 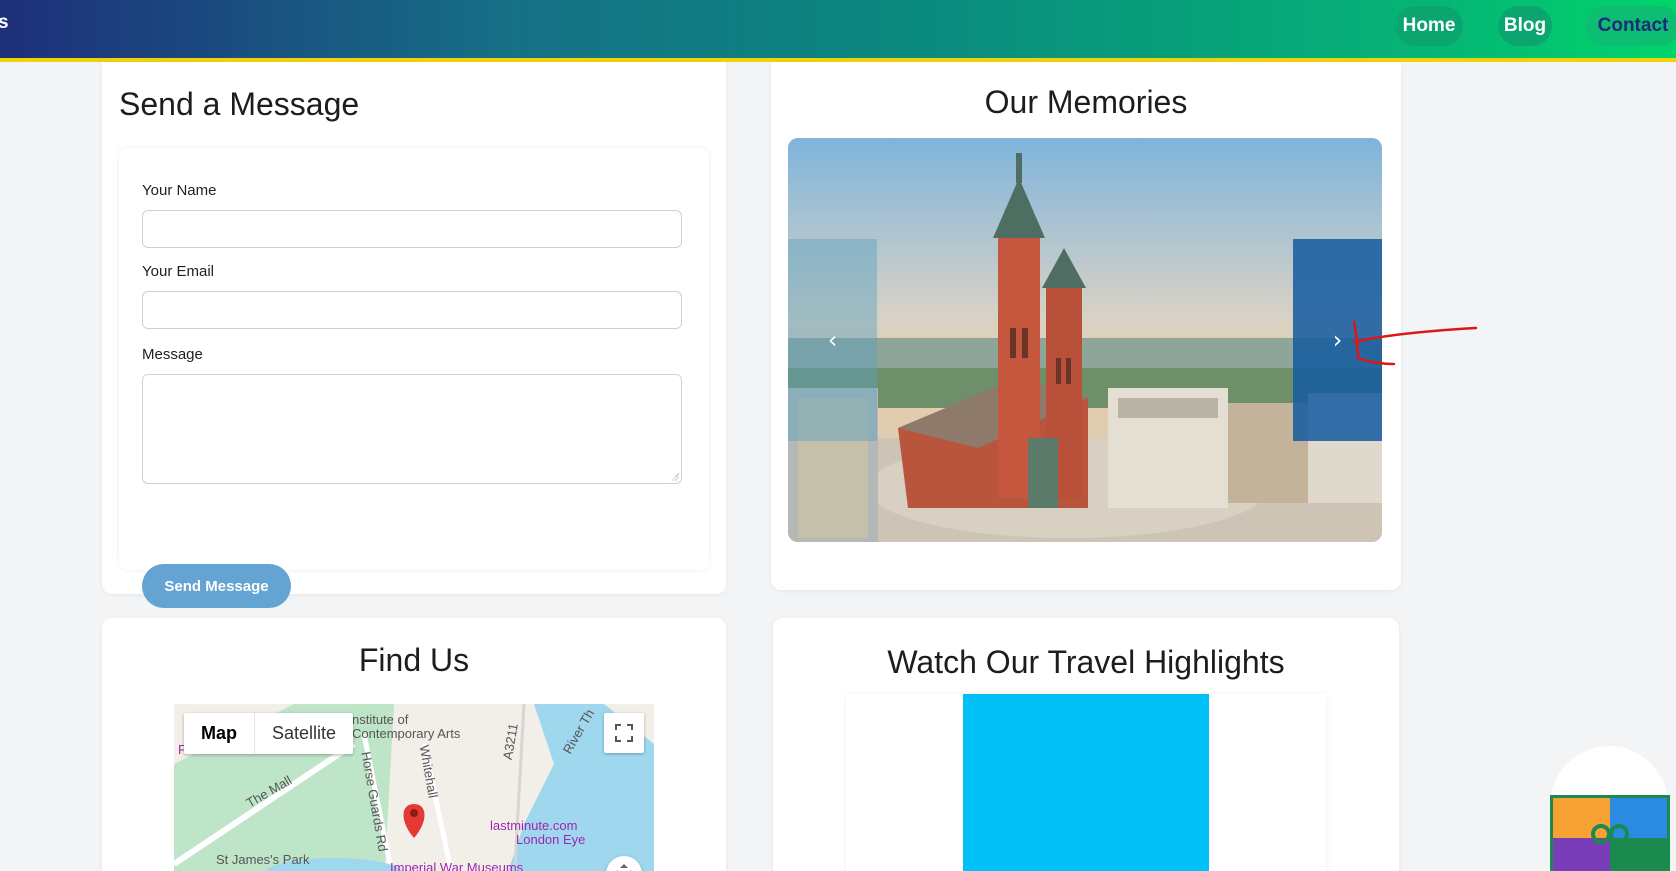 I want to click on gift-icon, so click(x=1610, y=834).